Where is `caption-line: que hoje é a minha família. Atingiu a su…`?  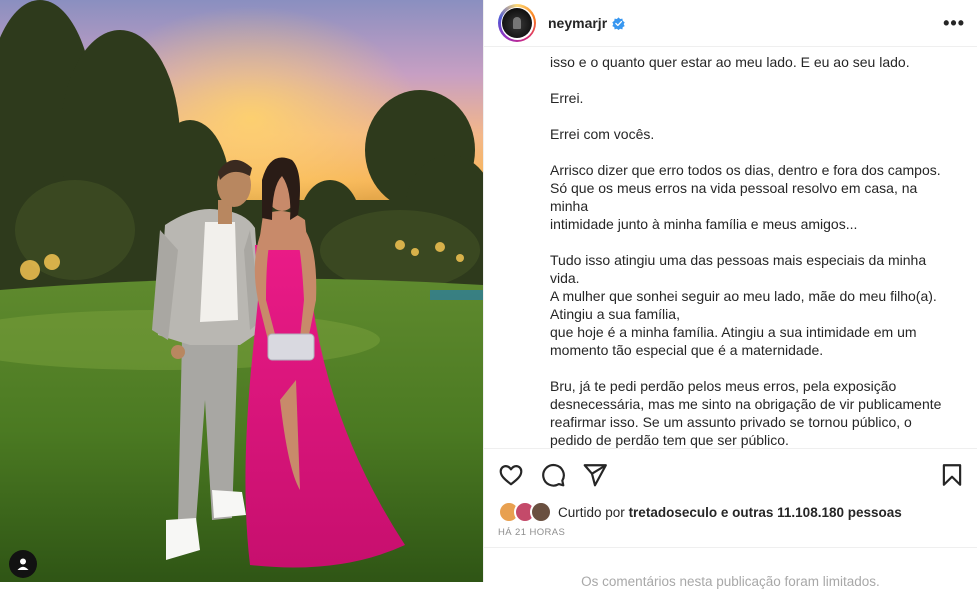
caption-line: que hoje é a minha família. Atingiu a su… is located at coordinates (733, 332).